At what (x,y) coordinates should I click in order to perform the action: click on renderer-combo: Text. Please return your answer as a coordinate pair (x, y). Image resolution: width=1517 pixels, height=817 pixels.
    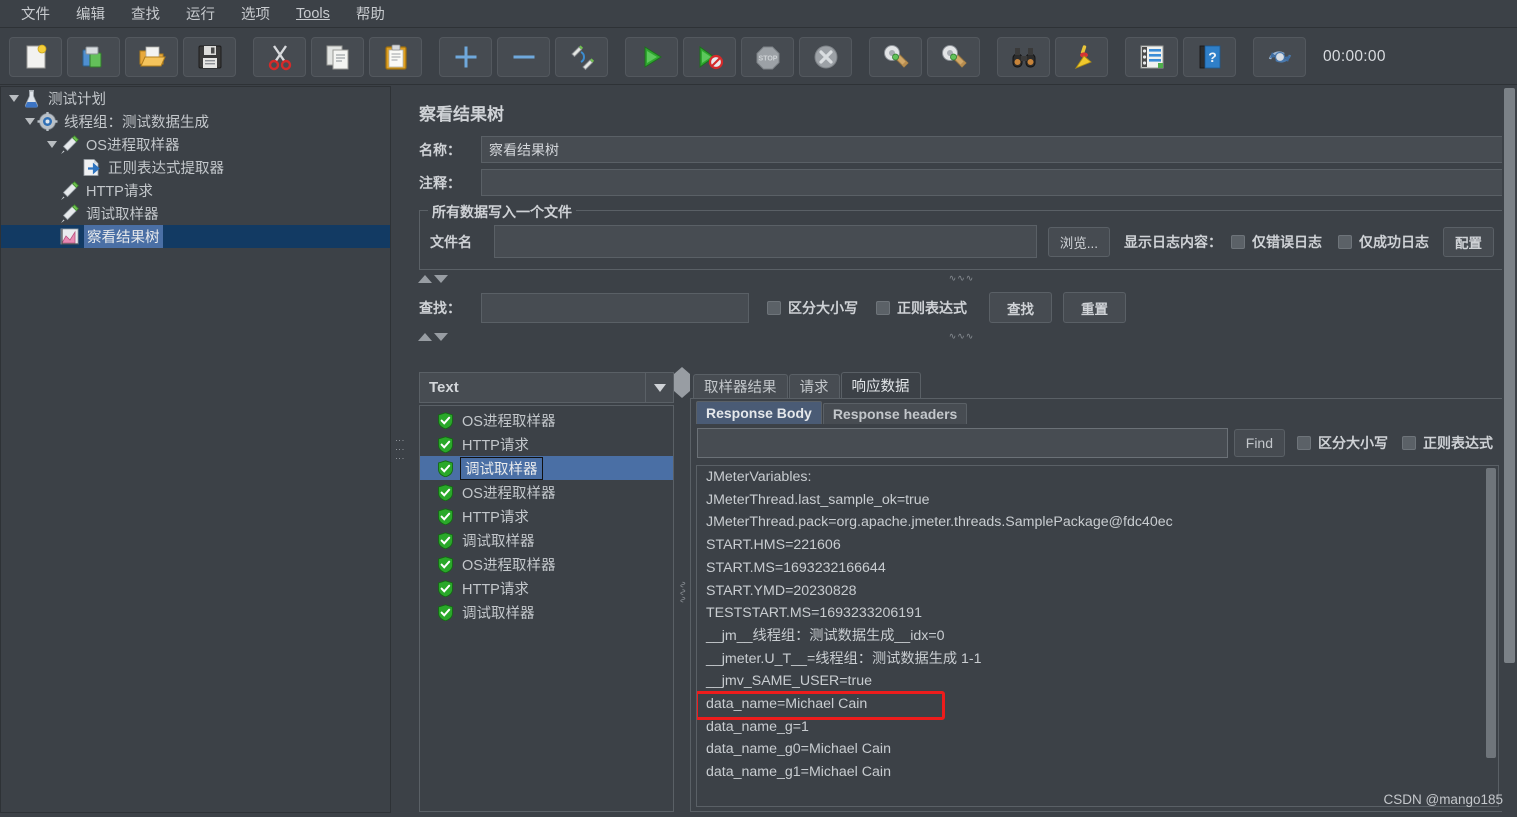
    Looking at the image, I should click on (546, 387).